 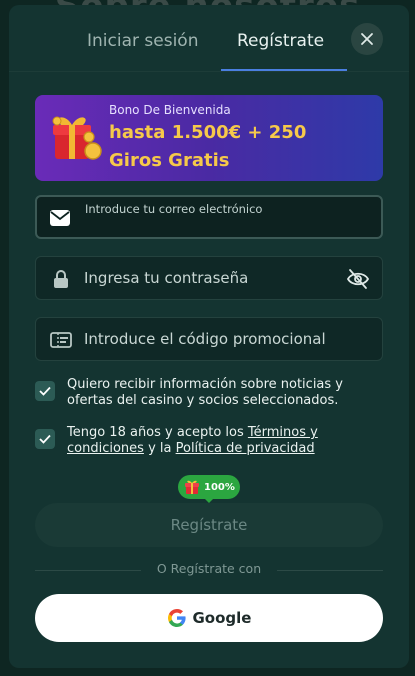 I want to click on password-placeholder: Ingresa tu contraseña, so click(x=166, y=278).